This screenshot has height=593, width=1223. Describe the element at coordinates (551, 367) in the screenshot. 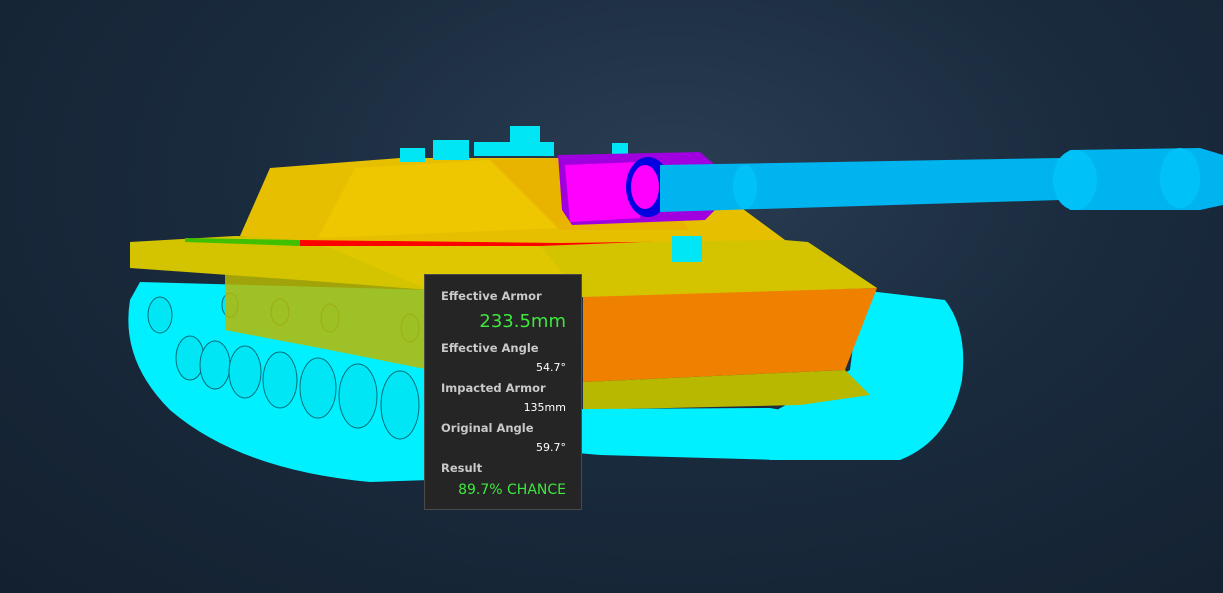

I see `effective-angle-value: 54.7°` at that location.